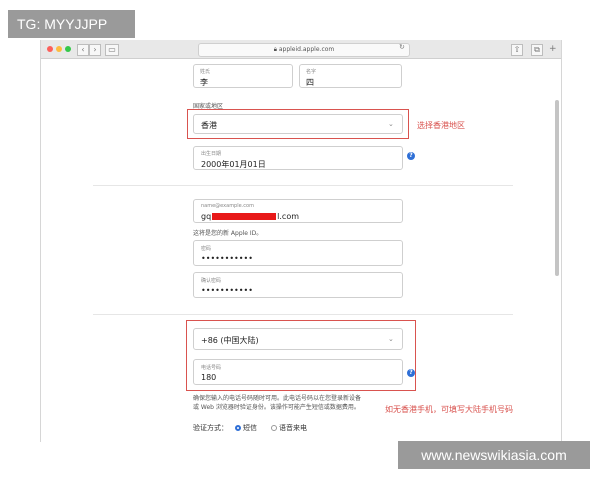 Image resolution: width=600 pixels, height=480 pixels. I want to click on first-name-label: 名字, so click(311, 72).